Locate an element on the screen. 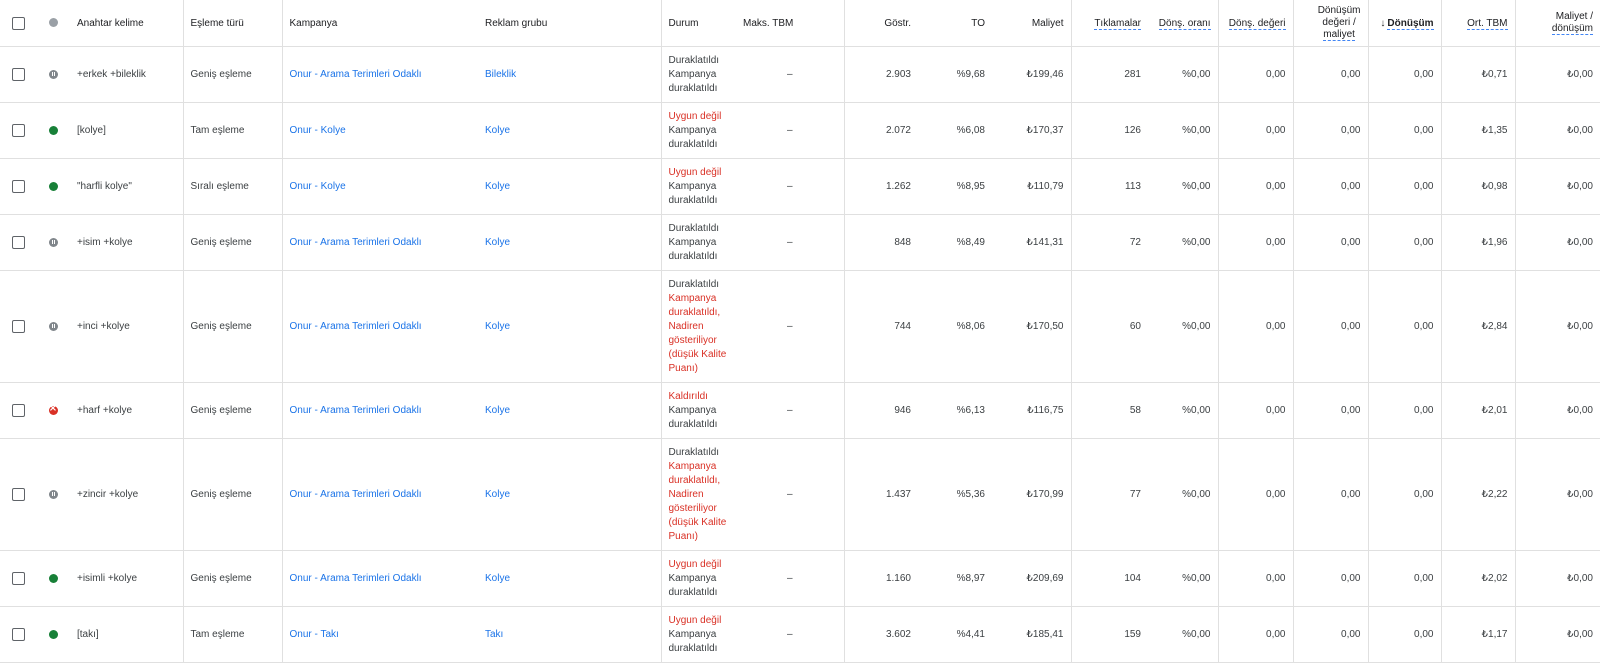  cost-cell: ₺170,50 is located at coordinates (1031, 326).